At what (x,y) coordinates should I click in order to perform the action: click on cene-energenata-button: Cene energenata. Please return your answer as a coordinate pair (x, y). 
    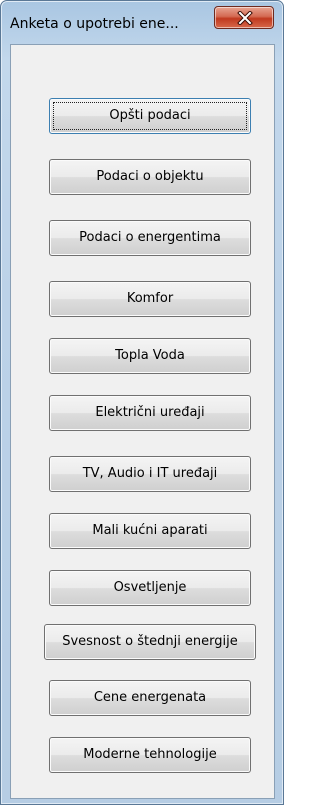
    Looking at the image, I should click on (150, 698).